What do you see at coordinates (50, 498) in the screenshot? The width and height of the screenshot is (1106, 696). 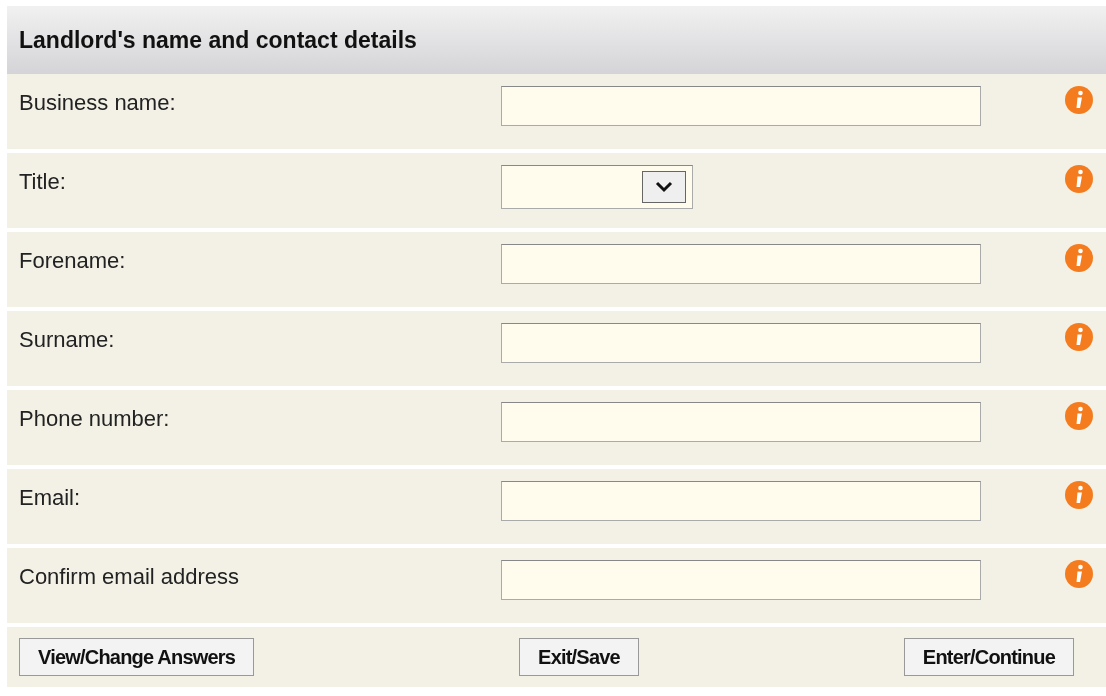 I see `field-label: Email:` at bounding box center [50, 498].